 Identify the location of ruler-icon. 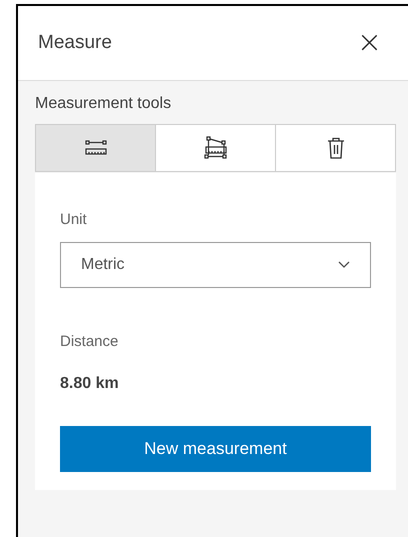
(95, 148).